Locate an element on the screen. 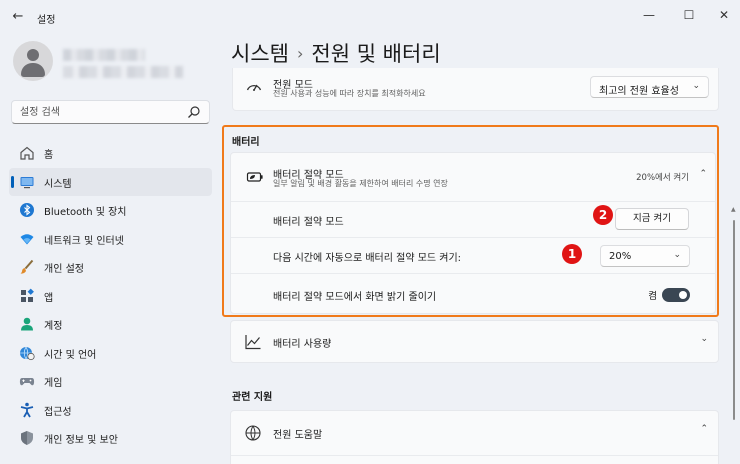 The image size is (740, 464). sidebar-item-privacy: 개인 정보 및 보안 is located at coordinates (110, 438).